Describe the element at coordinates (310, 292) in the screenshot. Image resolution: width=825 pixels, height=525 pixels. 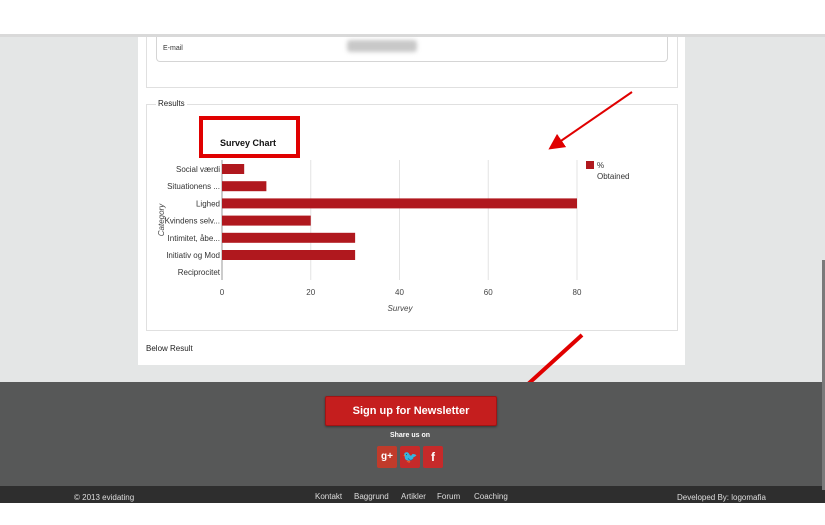
I see `x-tick-label: 20` at that location.